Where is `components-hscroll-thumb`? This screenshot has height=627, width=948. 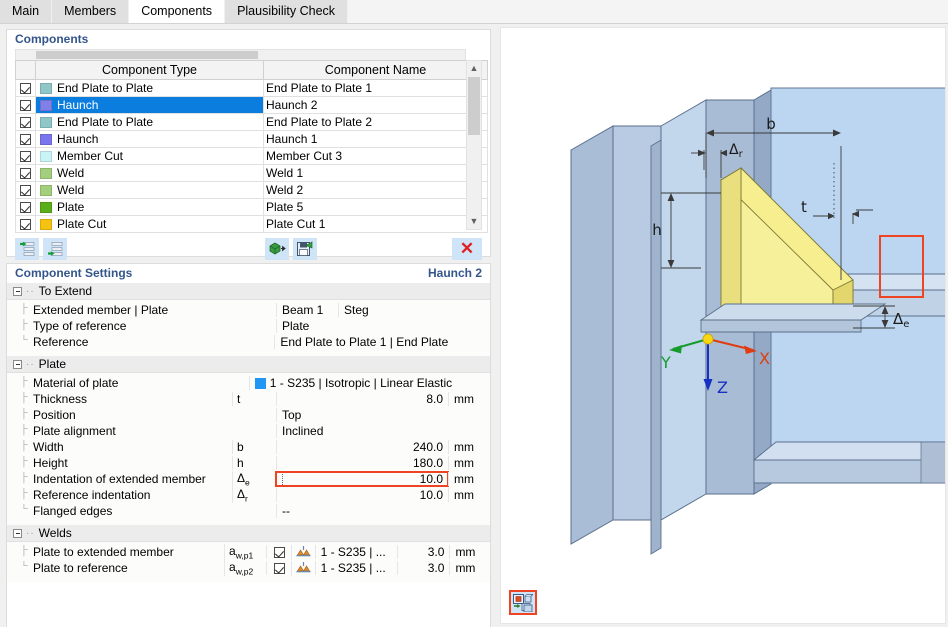
components-hscroll-thumb is located at coordinates (147, 55).